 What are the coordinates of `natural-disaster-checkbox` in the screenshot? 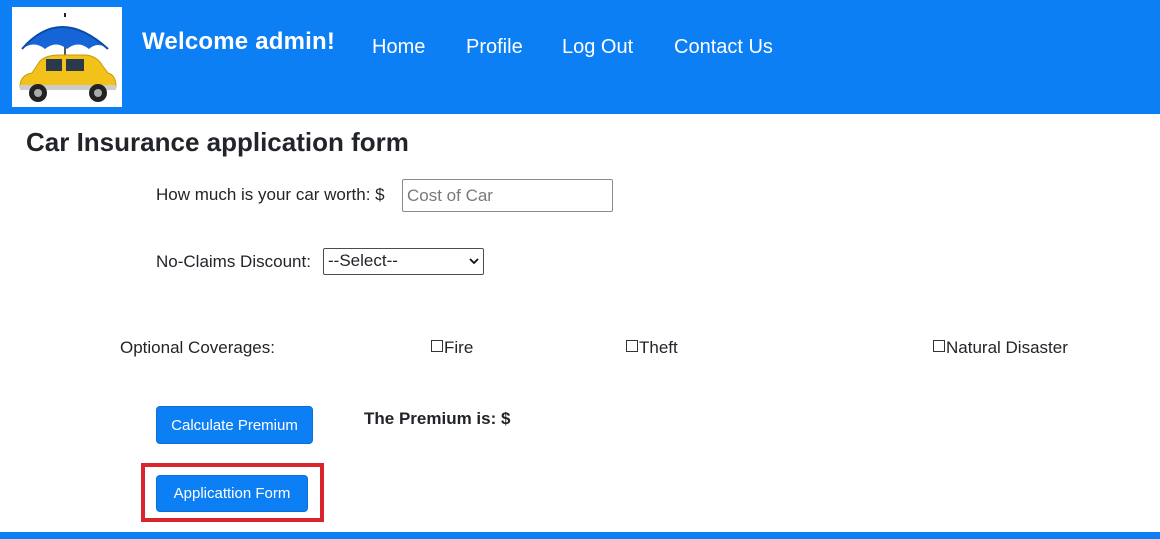 It's located at (939, 346).